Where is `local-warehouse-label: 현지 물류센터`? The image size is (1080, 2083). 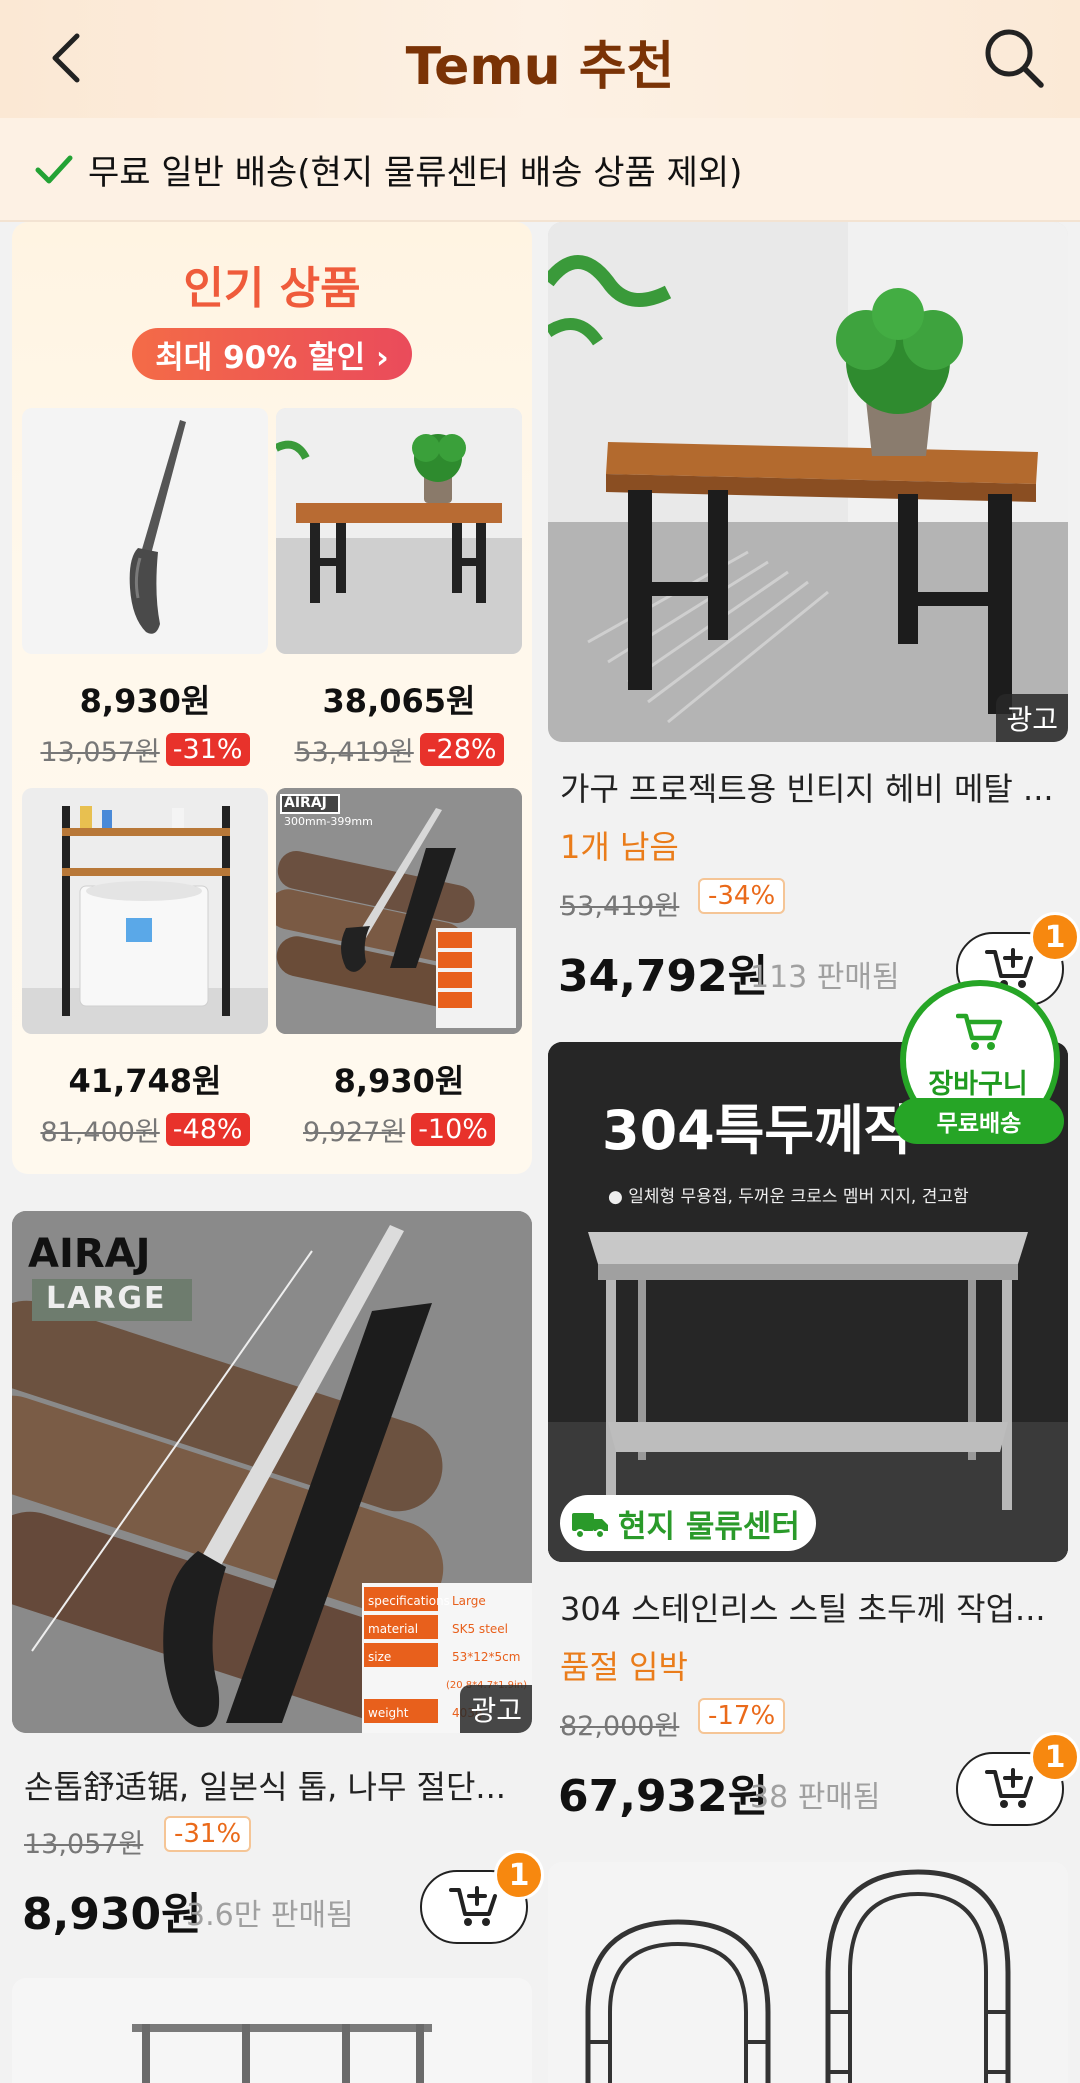
local-warehouse-label: 현지 물류센터 is located at coordinates (709, 1526).